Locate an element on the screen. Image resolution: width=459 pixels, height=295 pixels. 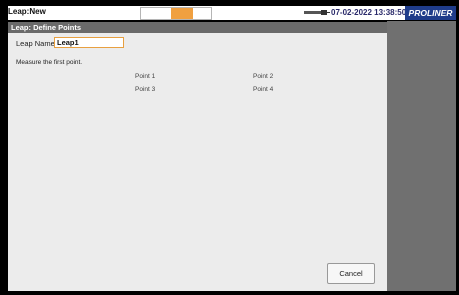
side-panel is located at coordinates (421, 156).